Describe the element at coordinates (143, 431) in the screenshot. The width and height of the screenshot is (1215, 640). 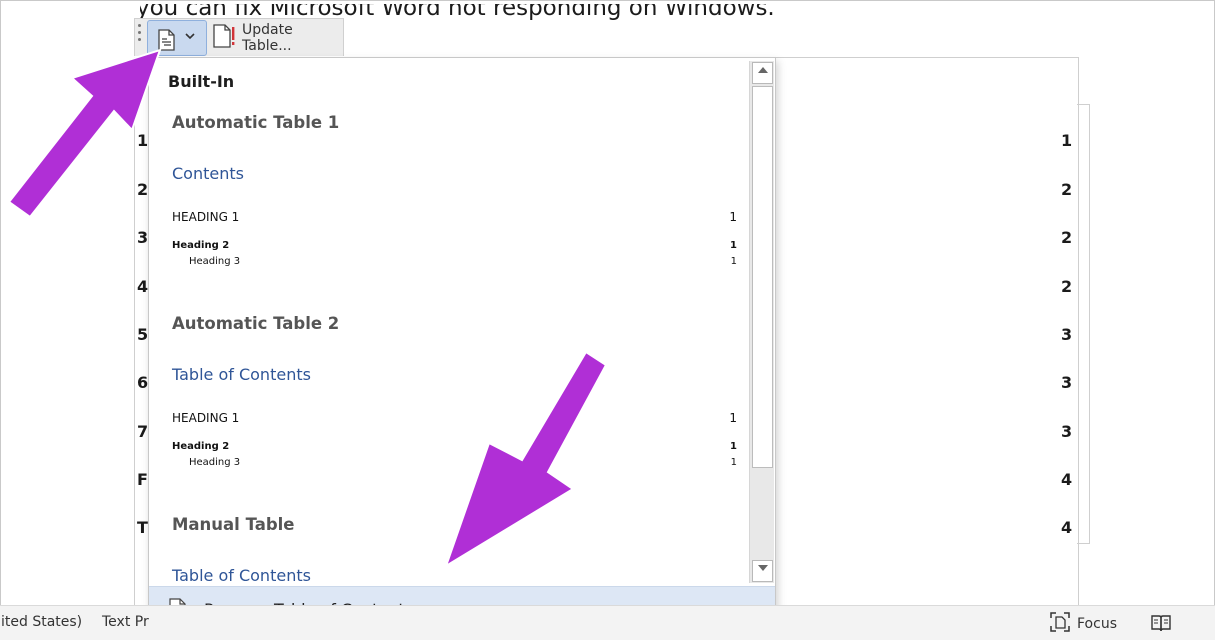
I see `toc-entry-number: 7` at that location.